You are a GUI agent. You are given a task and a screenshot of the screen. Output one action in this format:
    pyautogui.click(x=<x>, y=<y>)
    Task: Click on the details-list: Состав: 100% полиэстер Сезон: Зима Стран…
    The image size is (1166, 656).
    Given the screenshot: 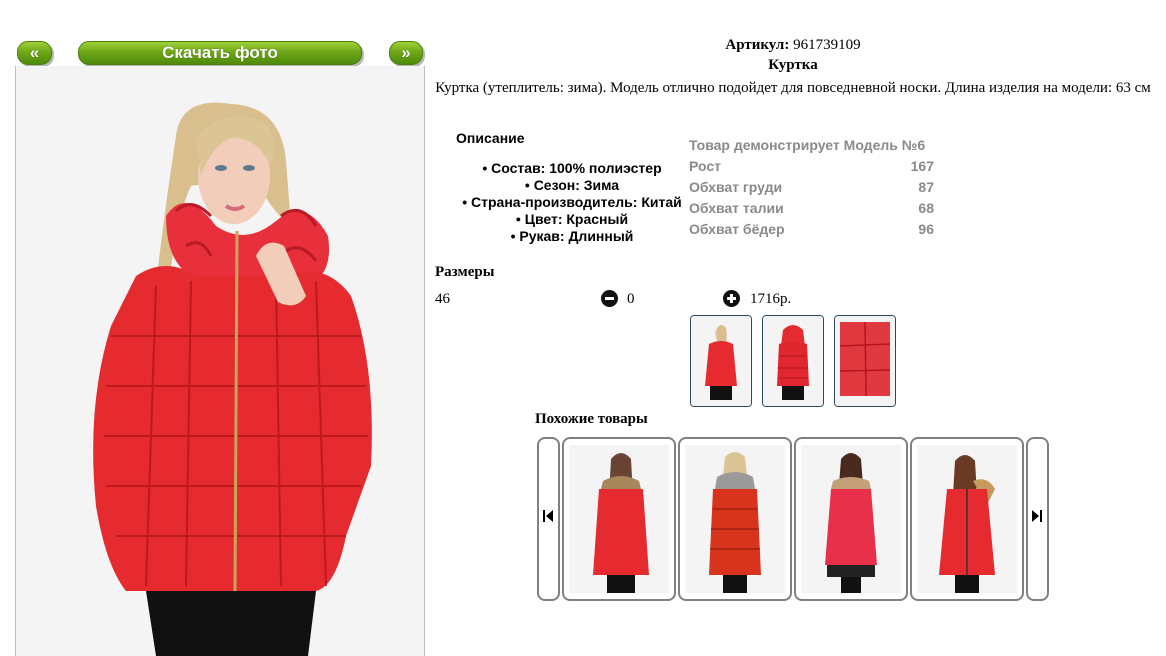 What is the action you would take?
    pyautogui.click(x=572, y=202)
    